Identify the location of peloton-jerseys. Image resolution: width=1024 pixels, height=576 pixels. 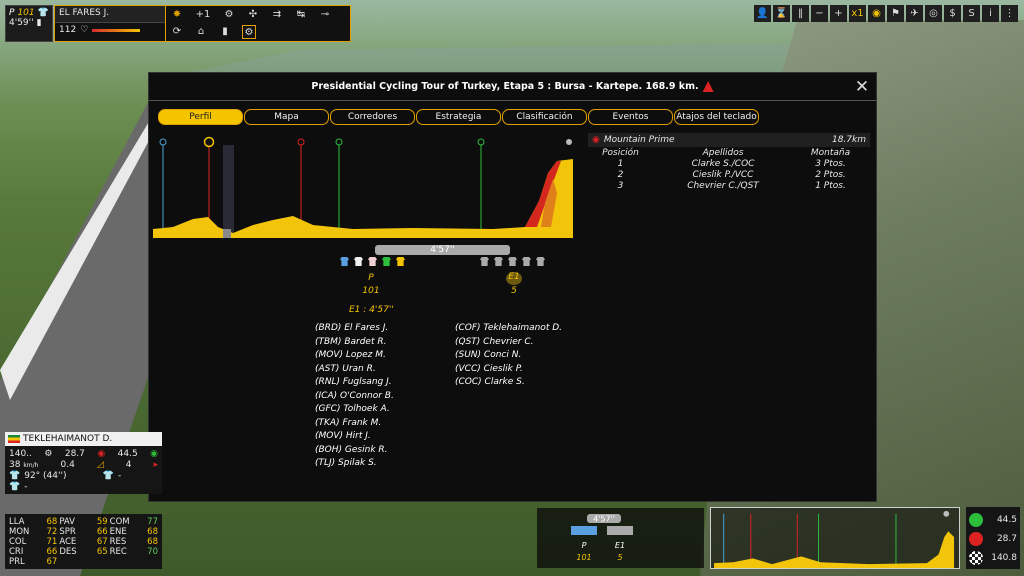
(372, 261).